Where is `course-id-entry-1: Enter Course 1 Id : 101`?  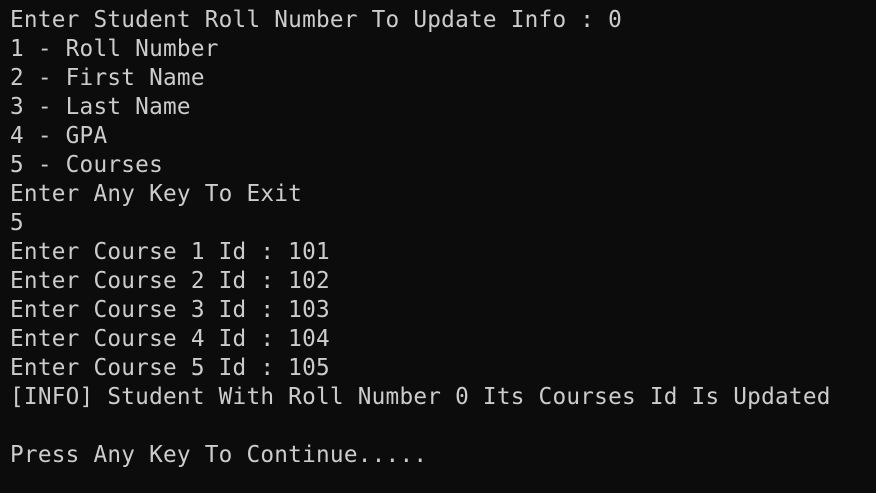 course-id-entry-1: Enter Course 1 Id : 101 is located at coordinates (170, 252).